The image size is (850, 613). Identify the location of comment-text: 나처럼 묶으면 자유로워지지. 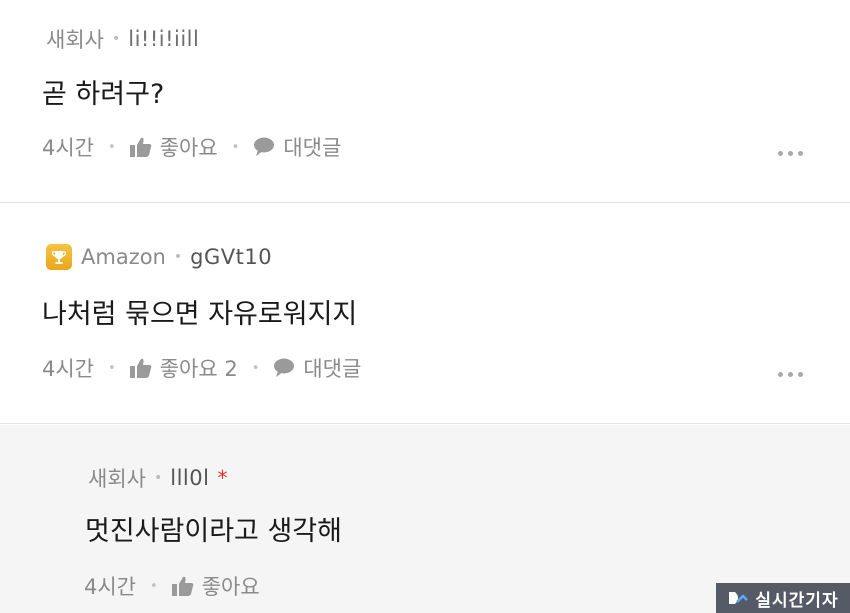
(200, 314).